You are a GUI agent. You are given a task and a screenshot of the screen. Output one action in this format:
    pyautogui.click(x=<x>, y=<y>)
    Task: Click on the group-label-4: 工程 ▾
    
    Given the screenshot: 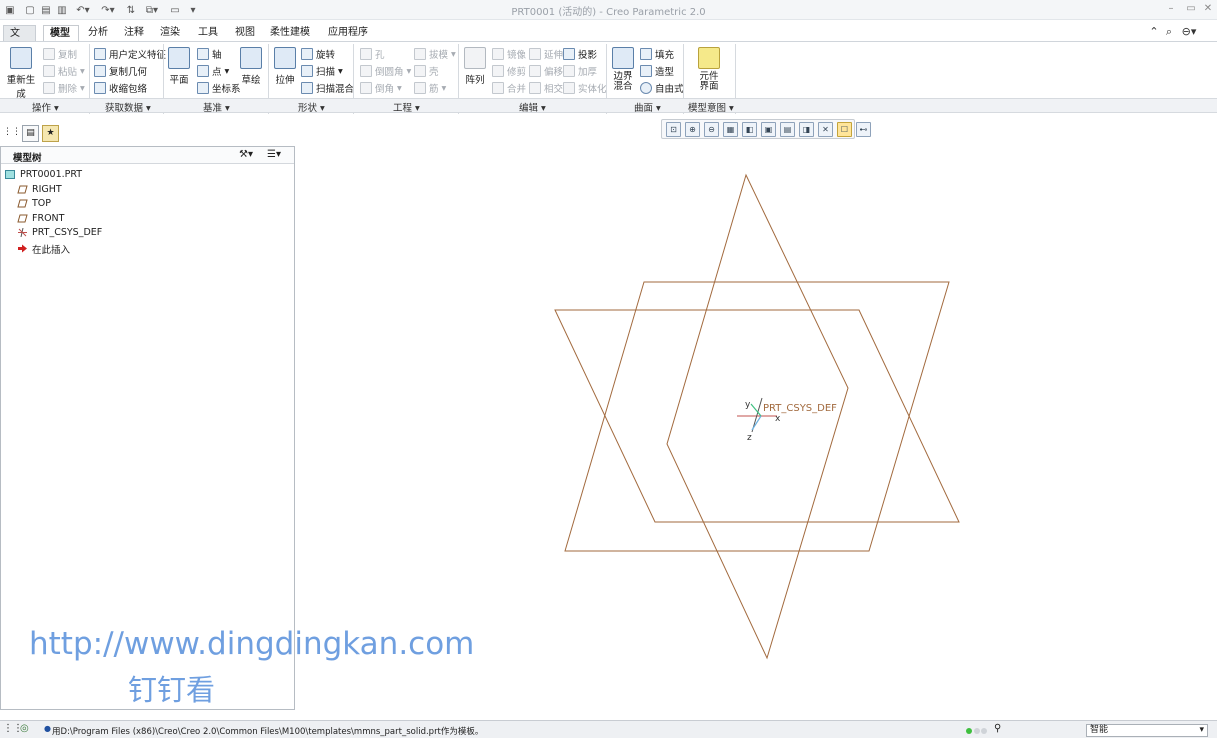 What is the action you would take?
    pyautogui.click(x=406, y=107)
    